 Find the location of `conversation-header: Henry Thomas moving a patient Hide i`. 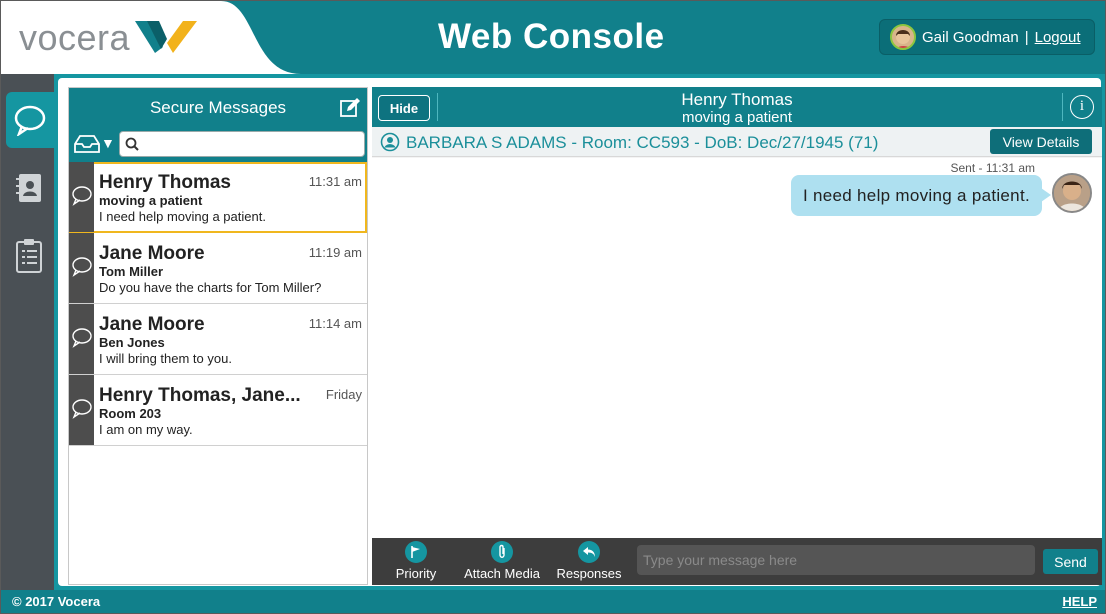

conversation-header: Henry Thomas moving a patient Hide i is located at coordinates (737, 107).